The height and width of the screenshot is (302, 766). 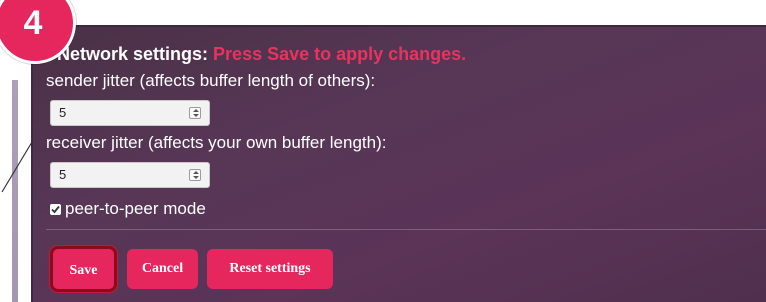 I want to click on apply-warning: Press Save to apply changes., so click(x=340, y=54).